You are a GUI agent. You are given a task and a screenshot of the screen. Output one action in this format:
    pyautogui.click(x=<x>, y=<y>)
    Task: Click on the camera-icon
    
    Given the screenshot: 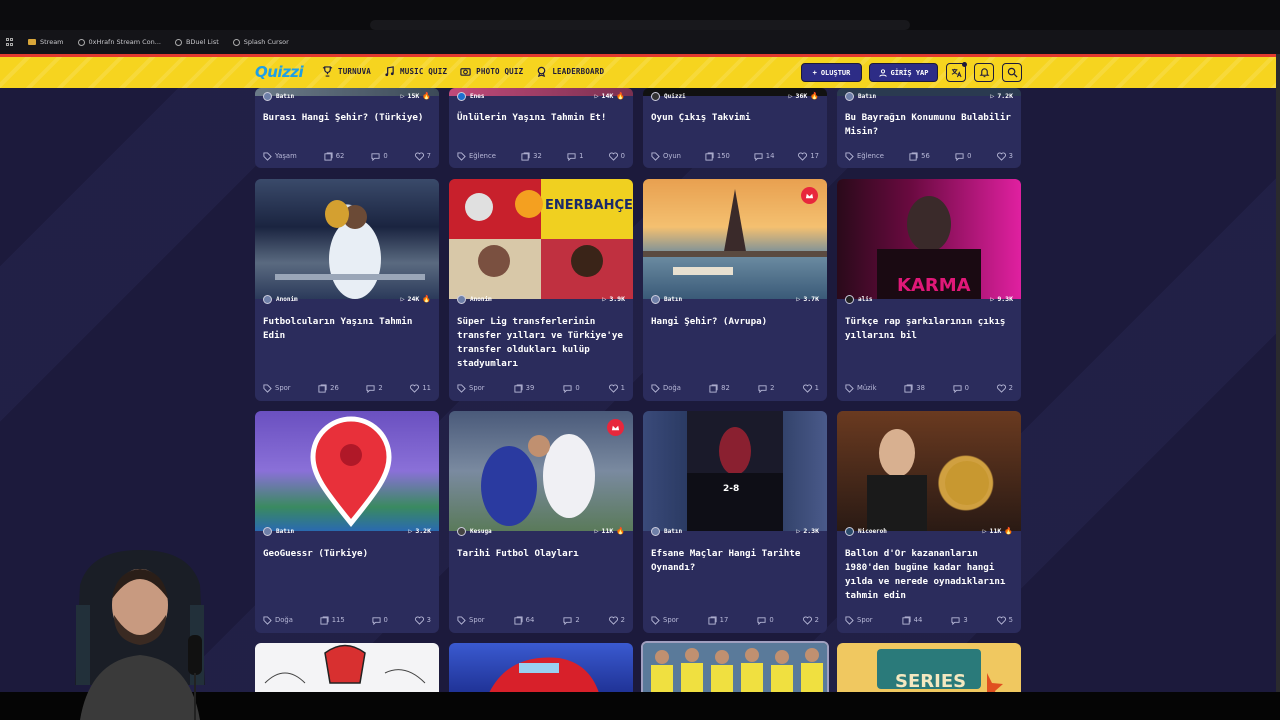 What is the action you would take?
    pyautogui.click(x=465, y=72)
    